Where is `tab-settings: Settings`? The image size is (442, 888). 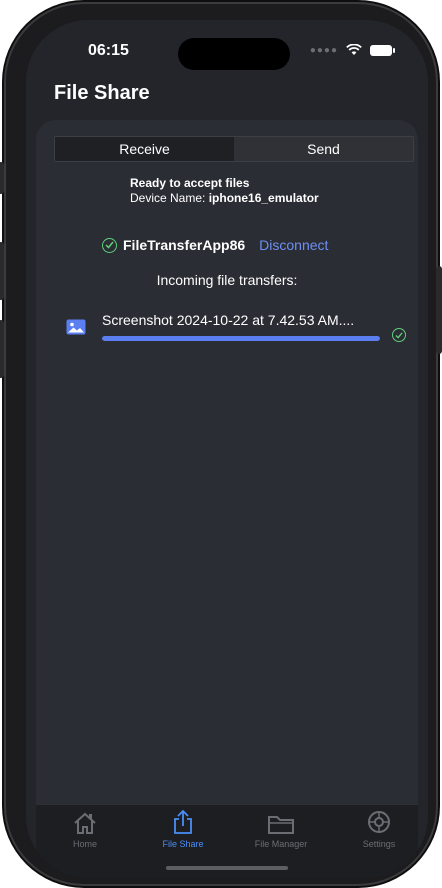
tab-settings: Settings is located at coordinates (379, 829).